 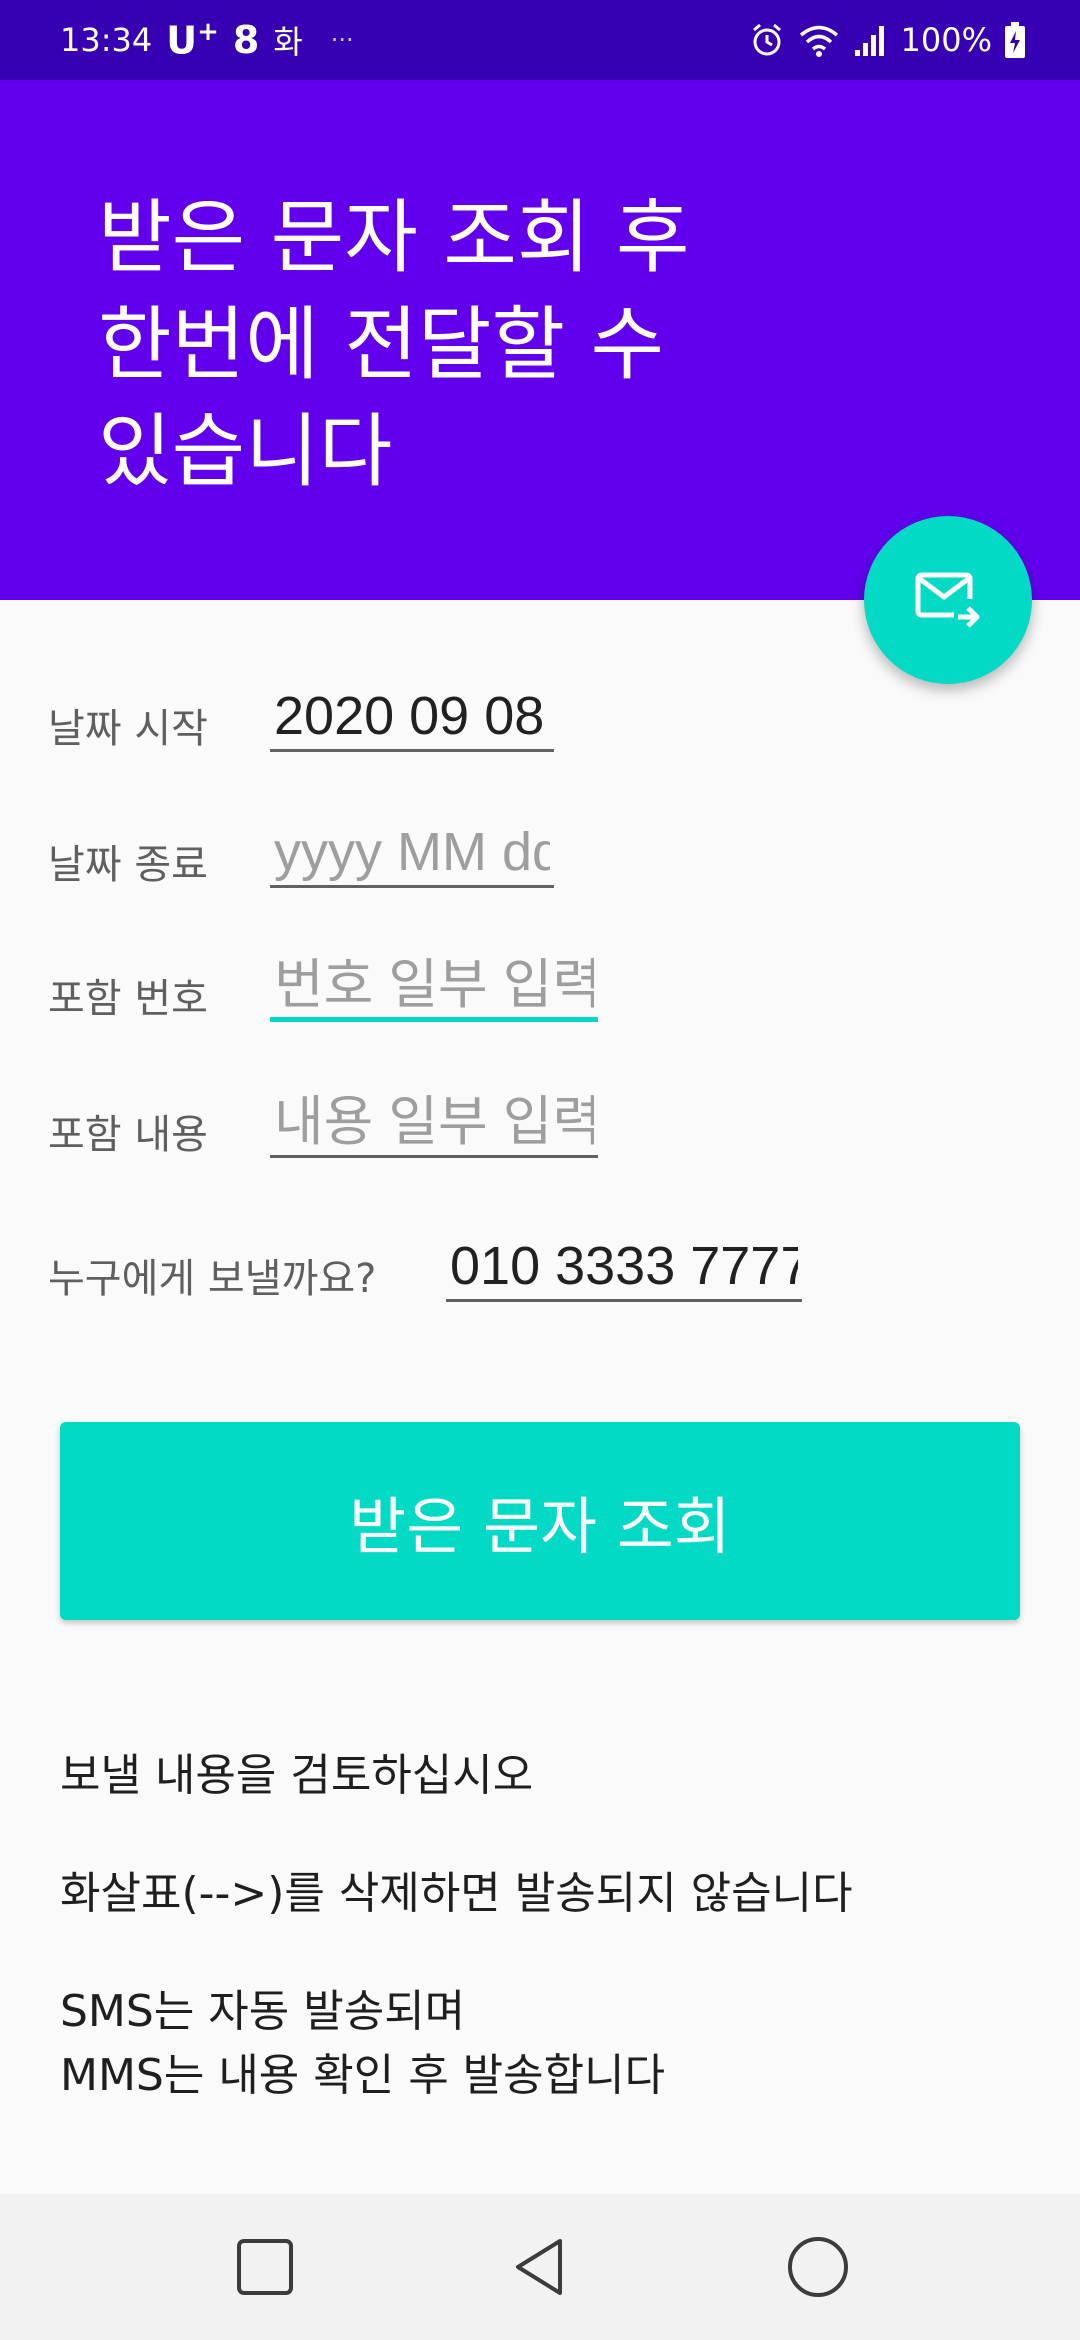 What do you see at coordinates (818, 41) in the screenshot?
I see `wifi-icon` at bounding box center [818, 41].